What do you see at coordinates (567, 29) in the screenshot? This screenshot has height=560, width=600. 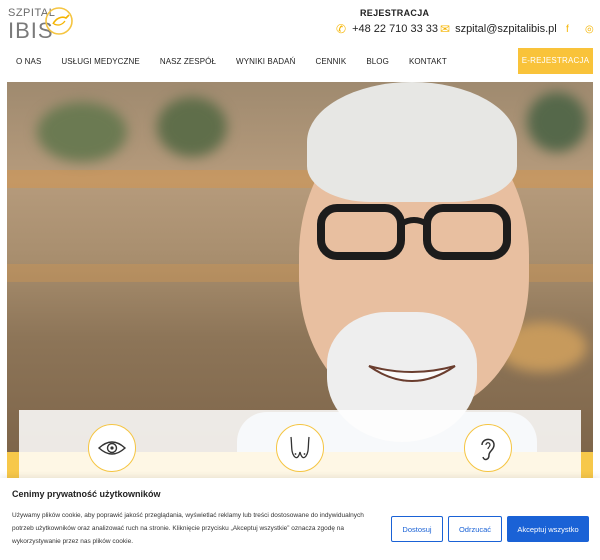 I see `facebook-icon: f` at bounding box center [567, 29].